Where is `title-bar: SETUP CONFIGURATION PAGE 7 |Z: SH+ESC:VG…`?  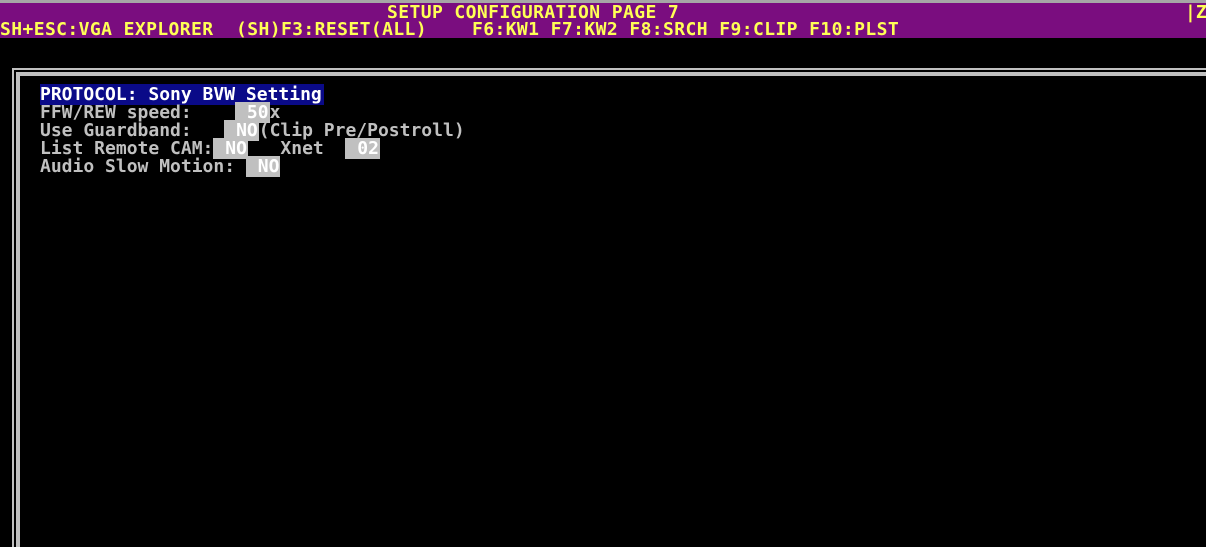 title-bar: SETUP CONFIGURATION PAGE 7 |Z: SH+ESC:VG… is located at coordinates (603, 19).